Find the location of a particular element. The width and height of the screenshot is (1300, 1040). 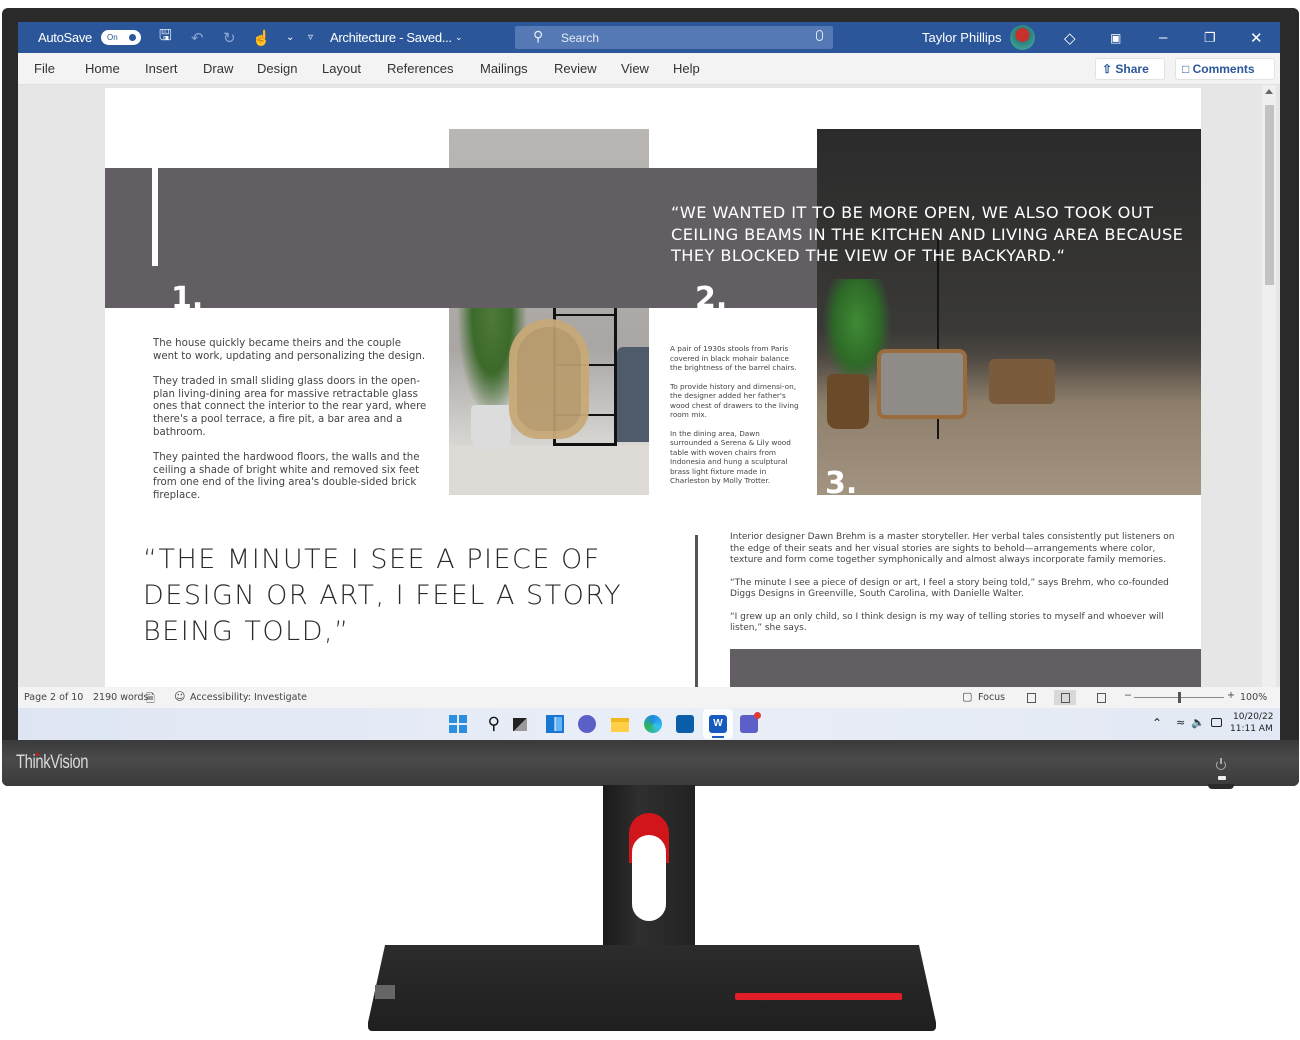

zoom-slider-thumb is located at coordinates (1179, 697).